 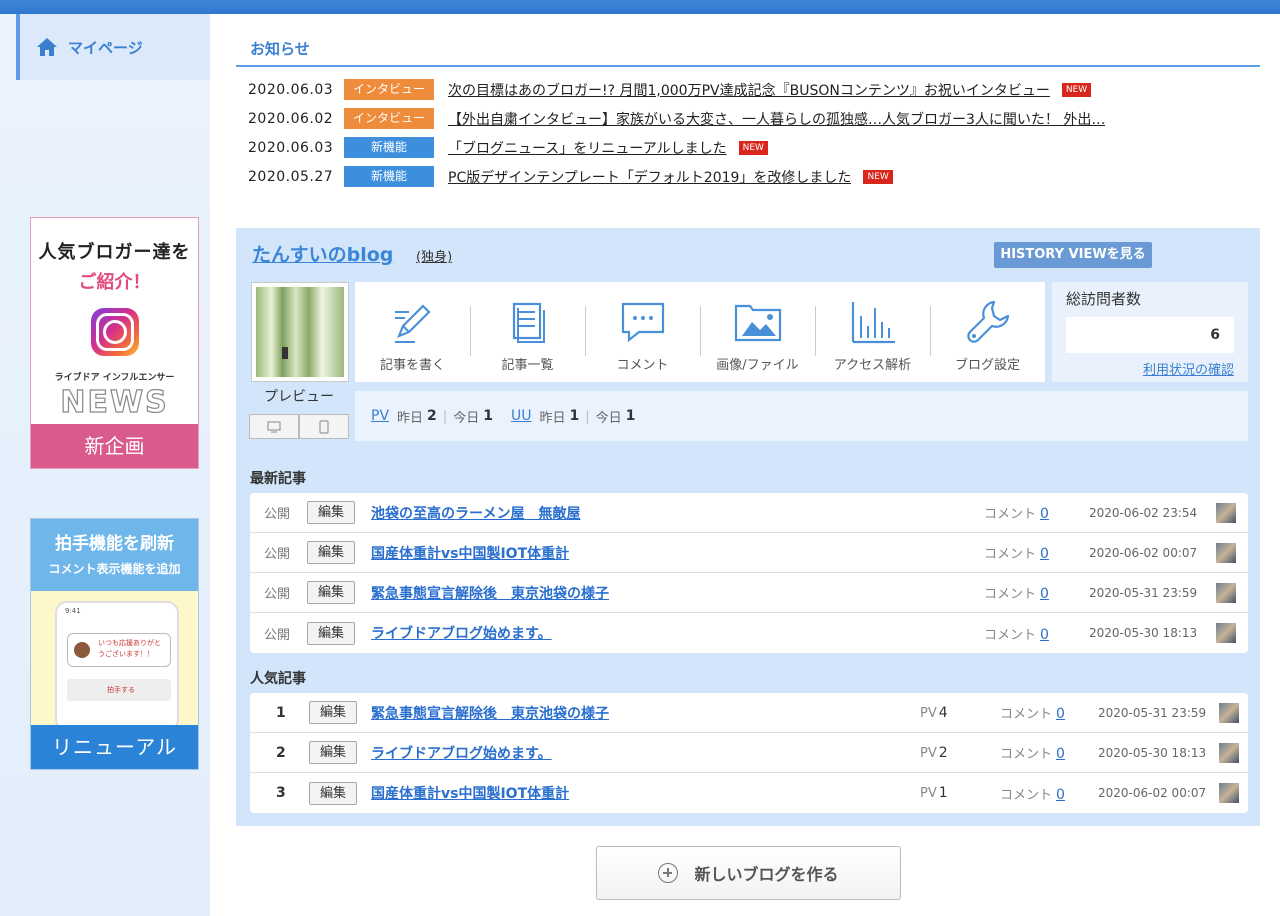 What do you see at coordinates (1150, 335) in the screenshot?
I see `total-visitors-value: 6` at bounding box center [1150, 335].